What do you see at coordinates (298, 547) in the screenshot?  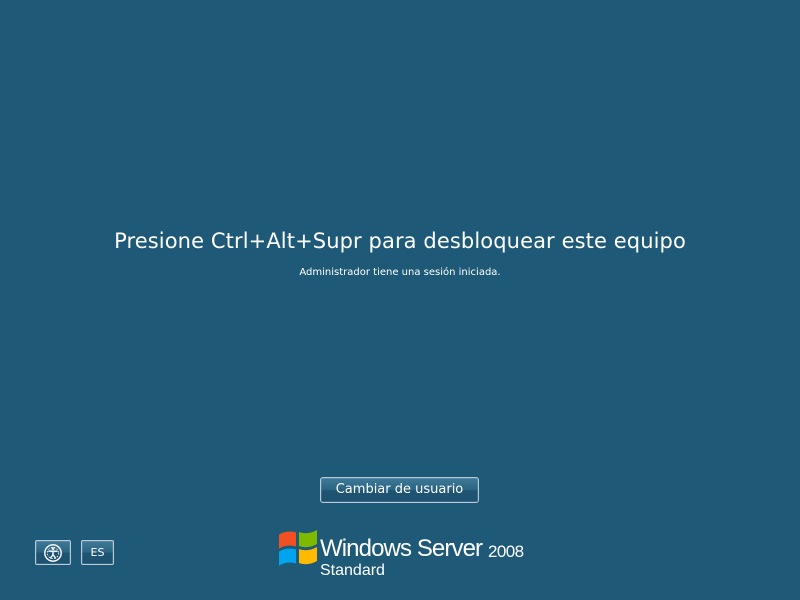 I see `windows-flag-icon` at bounding box center [298, 547].